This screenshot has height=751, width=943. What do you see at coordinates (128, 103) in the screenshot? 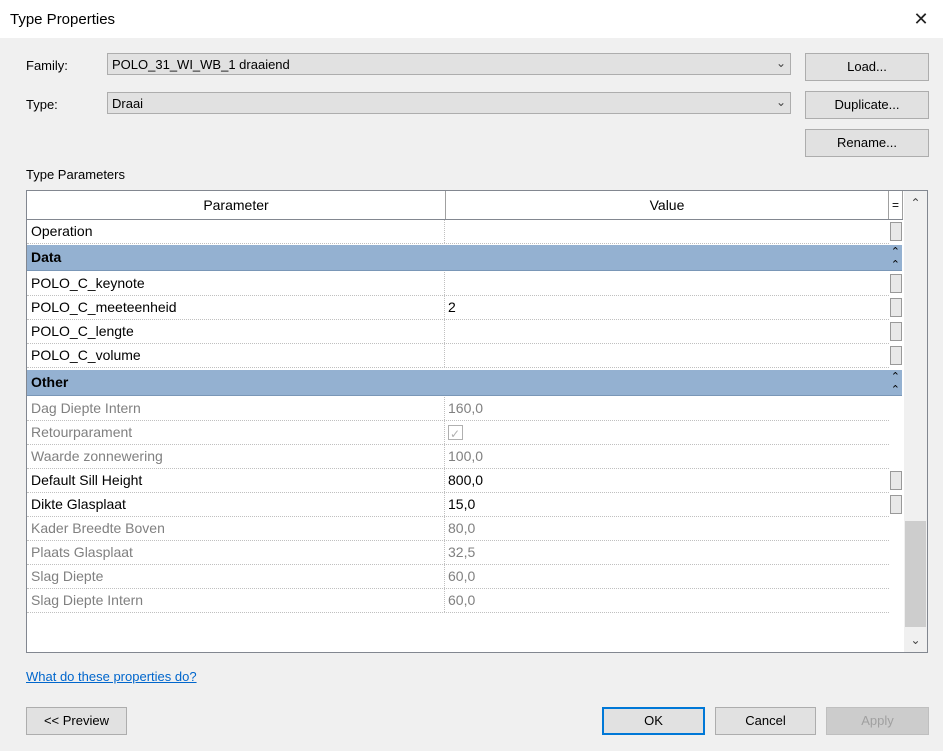
I see `type-value: Draai` at bounding box center [128, 103].